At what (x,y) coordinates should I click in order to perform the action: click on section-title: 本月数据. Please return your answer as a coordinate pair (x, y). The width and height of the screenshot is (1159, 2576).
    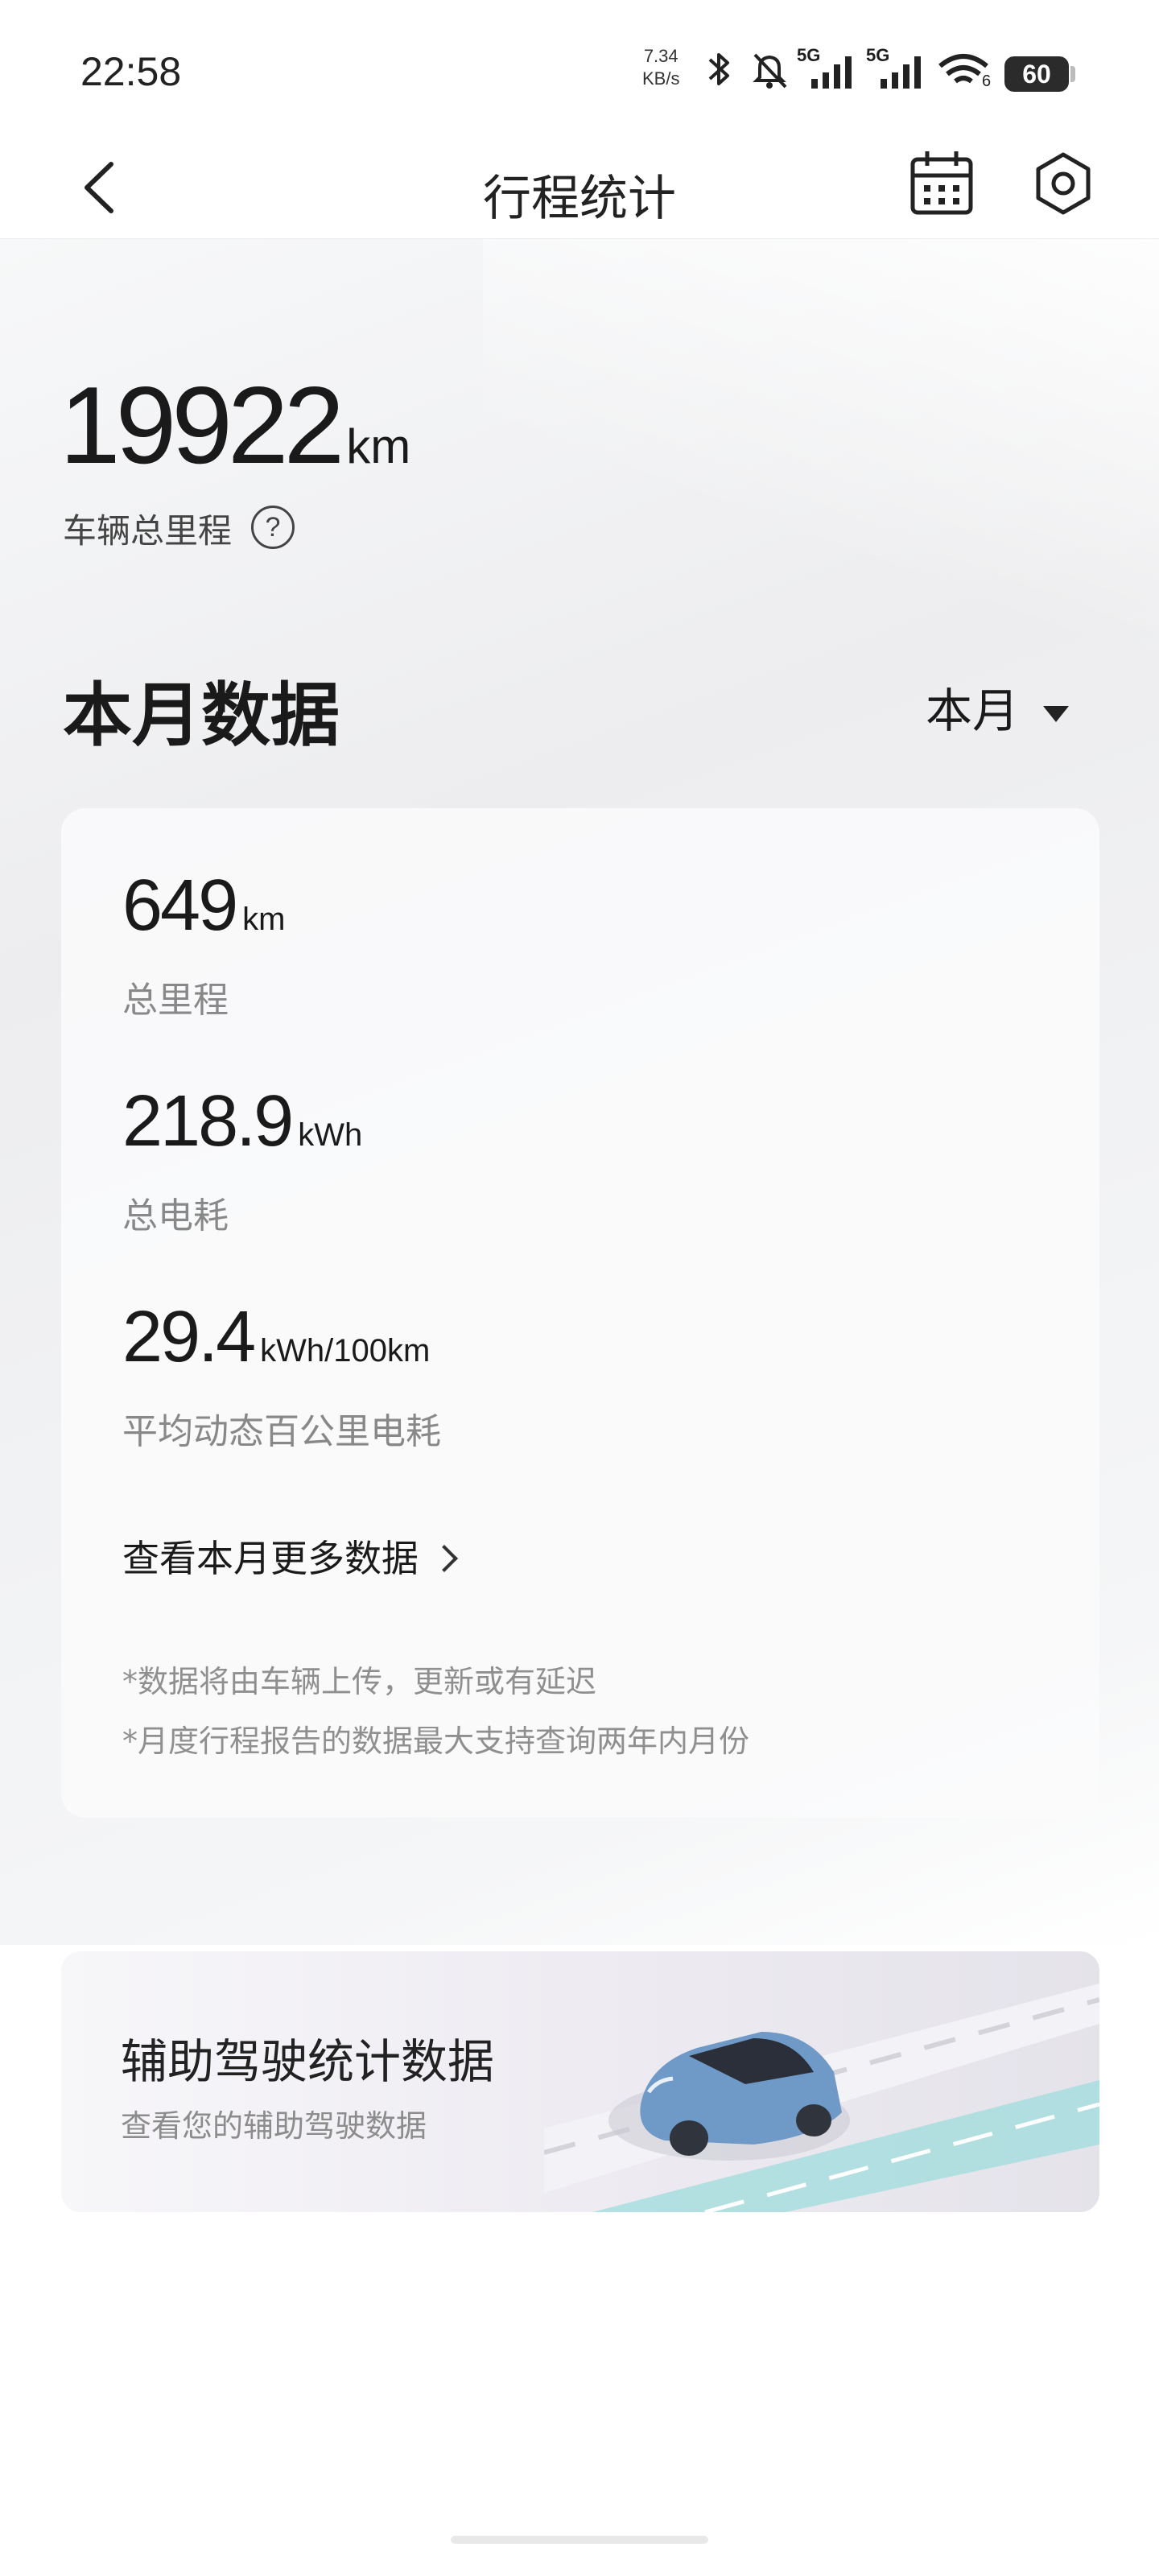
    Looking at the image, I should click on (201, 715).